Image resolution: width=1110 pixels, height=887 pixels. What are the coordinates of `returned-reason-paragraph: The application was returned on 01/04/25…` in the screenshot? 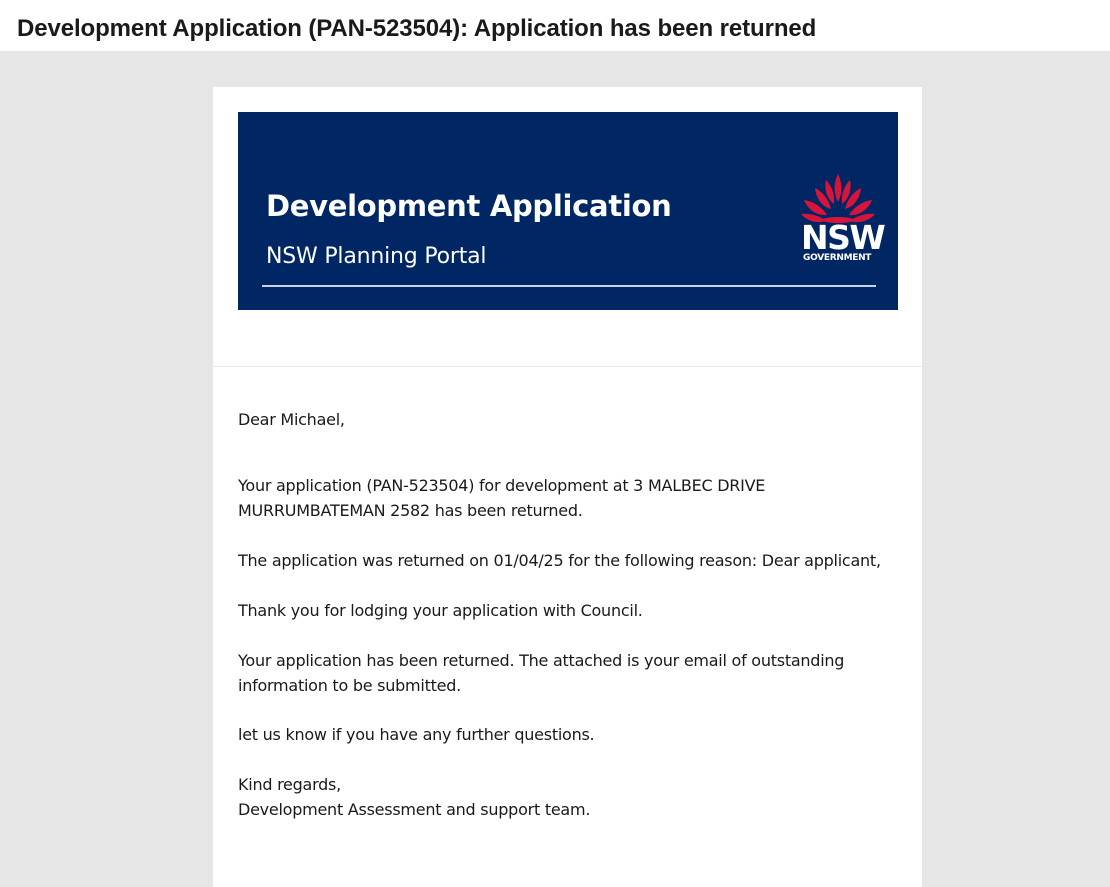 It's located at (559, 560).